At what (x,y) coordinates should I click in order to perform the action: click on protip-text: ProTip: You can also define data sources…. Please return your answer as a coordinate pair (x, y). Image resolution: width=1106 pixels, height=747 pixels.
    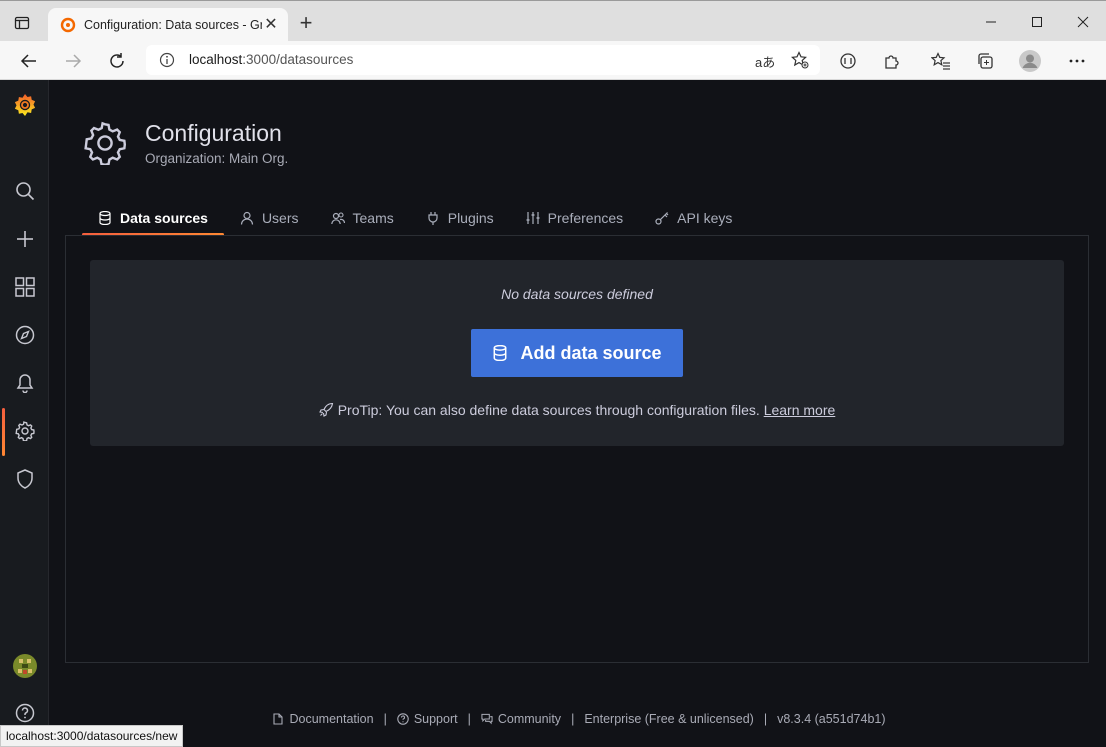
    Looking at the image, I should click on (548, 410).